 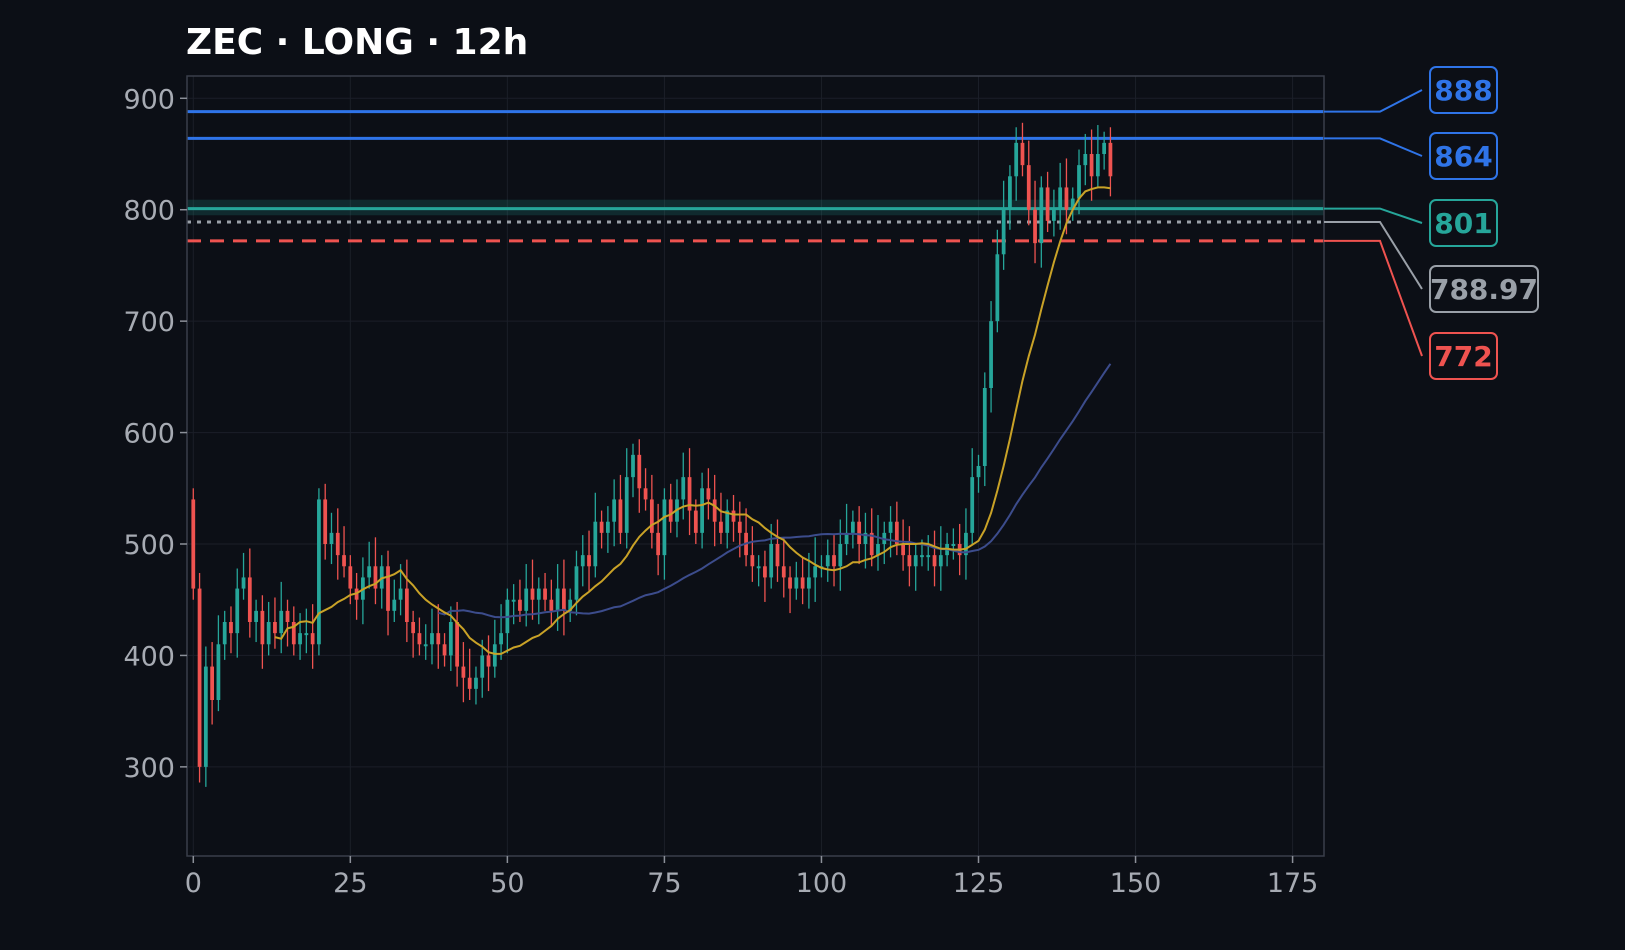 I want to click on x-tick-label: 125, so click(x=979, y=883).